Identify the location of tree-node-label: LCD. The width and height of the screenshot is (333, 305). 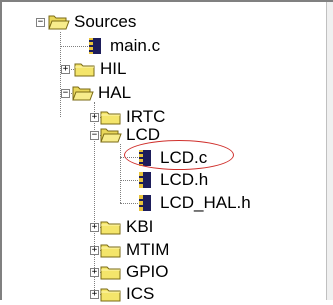
(143, 134).